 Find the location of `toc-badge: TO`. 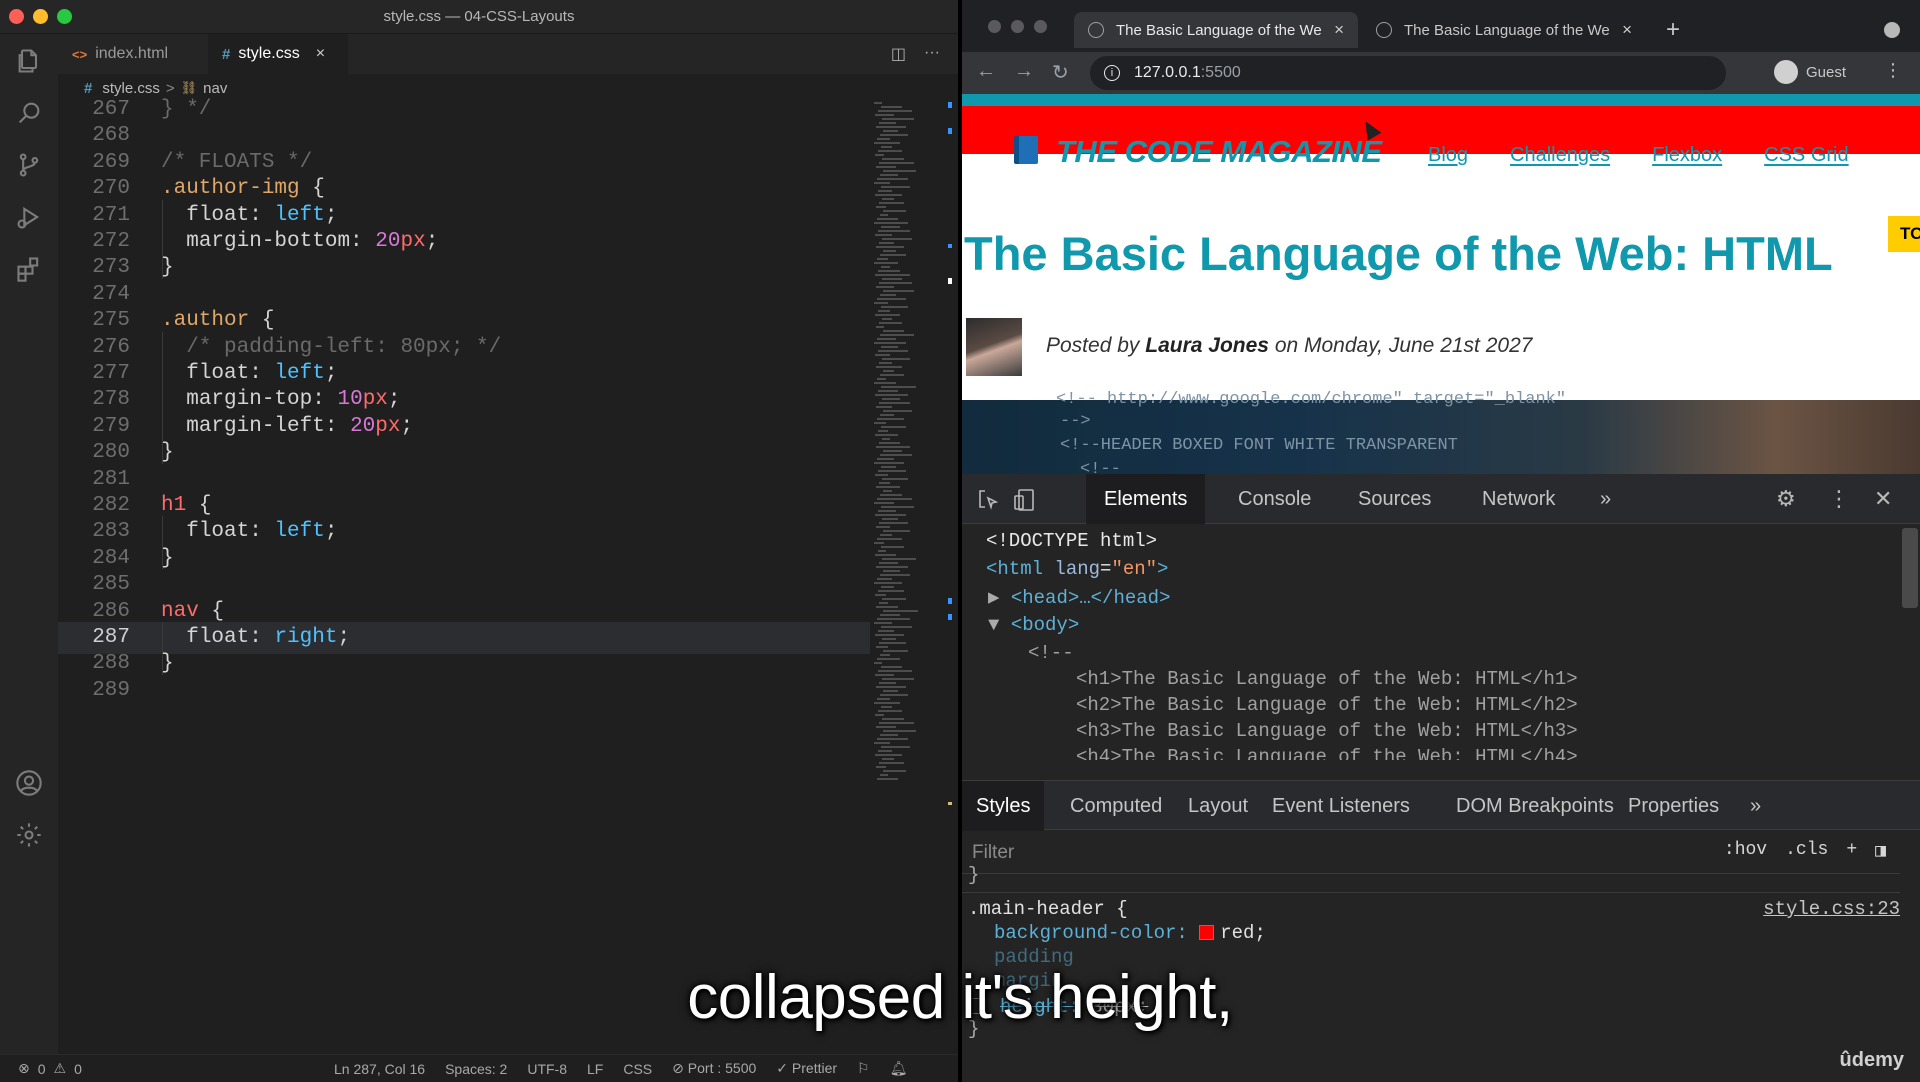

toc-badge: TO is located at coordinates (1904, 234).